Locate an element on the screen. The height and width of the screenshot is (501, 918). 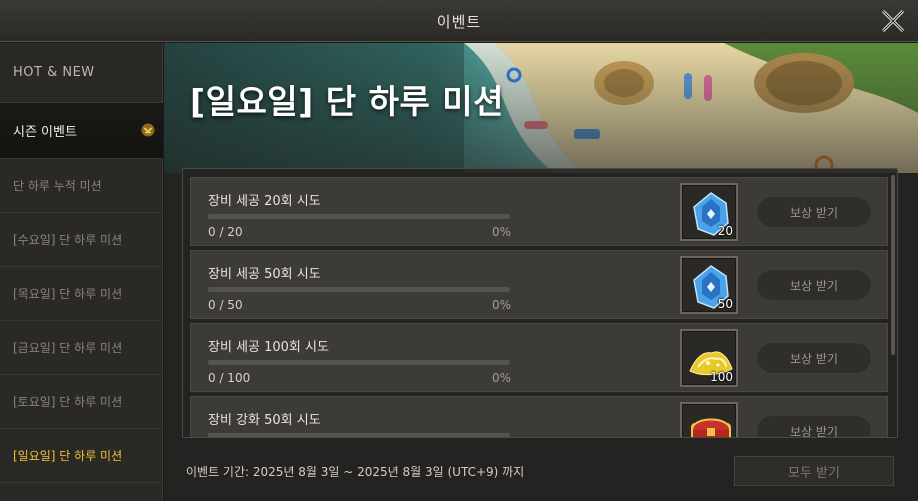
sidebar-item-label: [토요일] 단 하루 미션 is located at coordinates (68, 402).